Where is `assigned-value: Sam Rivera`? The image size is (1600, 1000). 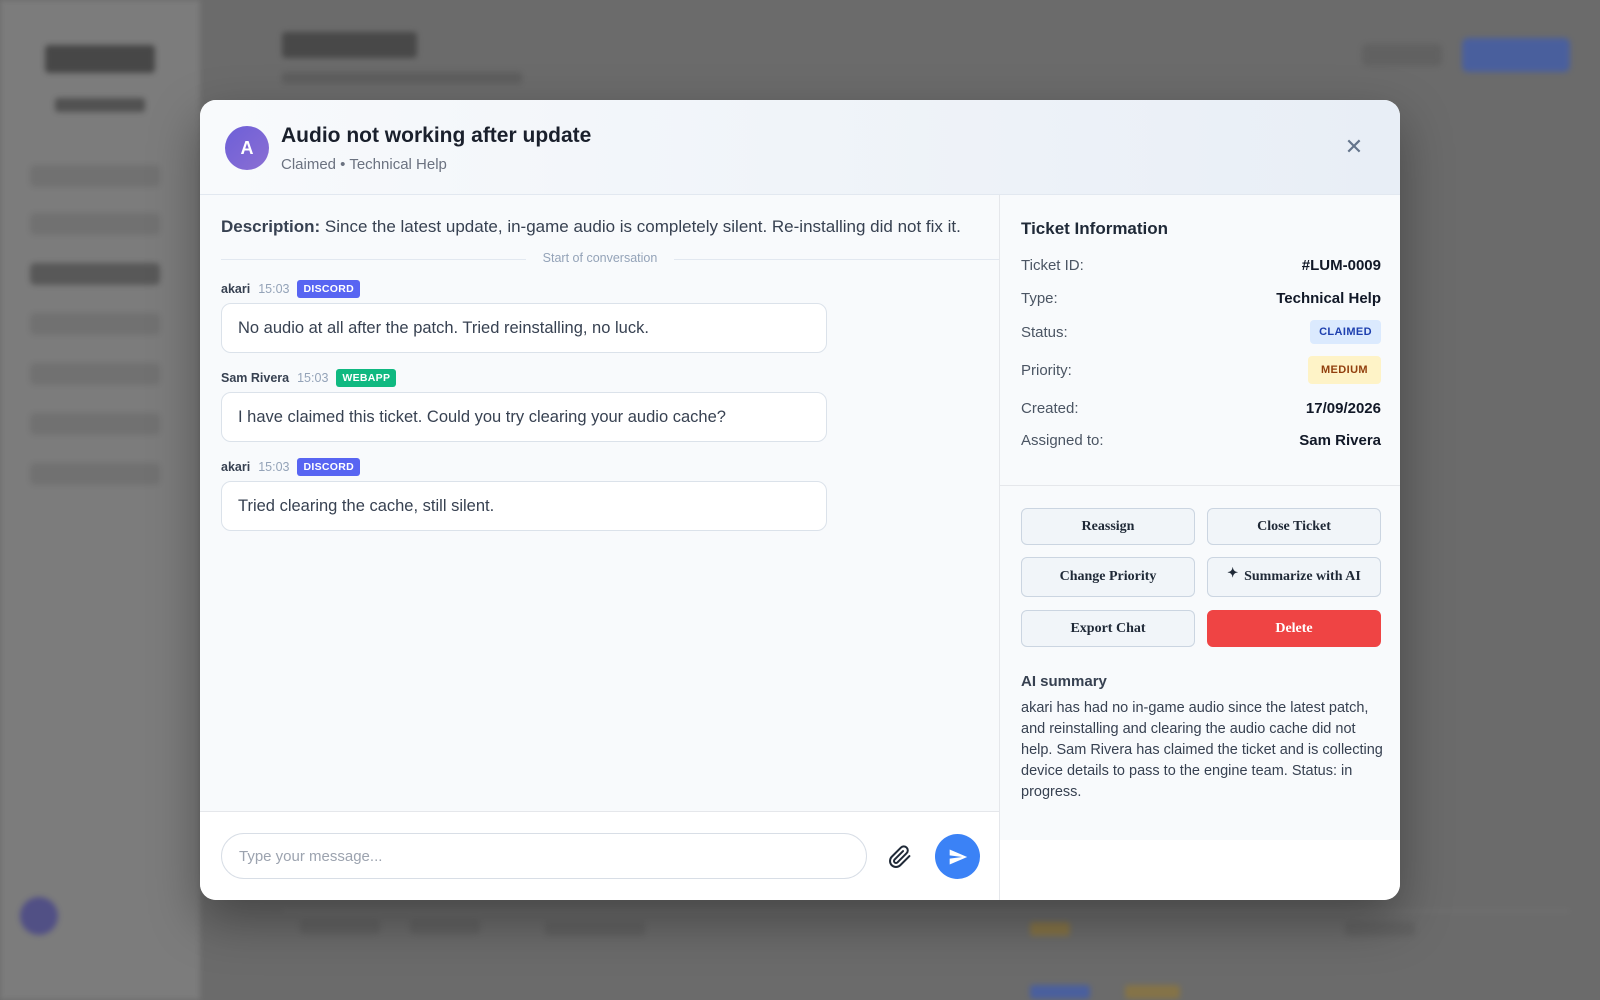 assigned-value: Sam Rivera is located at coordinates (1340, 440).